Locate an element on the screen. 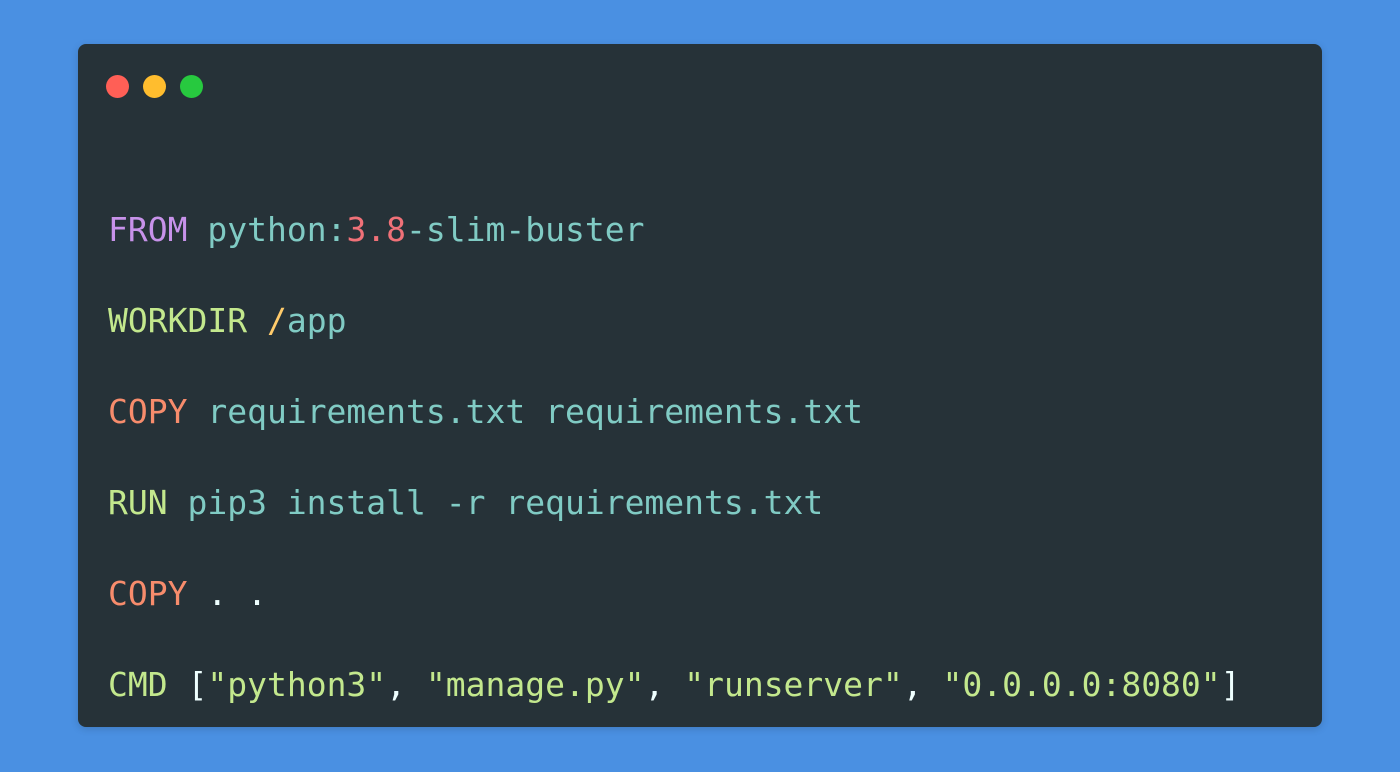  window-controls is located at coordinates (154, 86).